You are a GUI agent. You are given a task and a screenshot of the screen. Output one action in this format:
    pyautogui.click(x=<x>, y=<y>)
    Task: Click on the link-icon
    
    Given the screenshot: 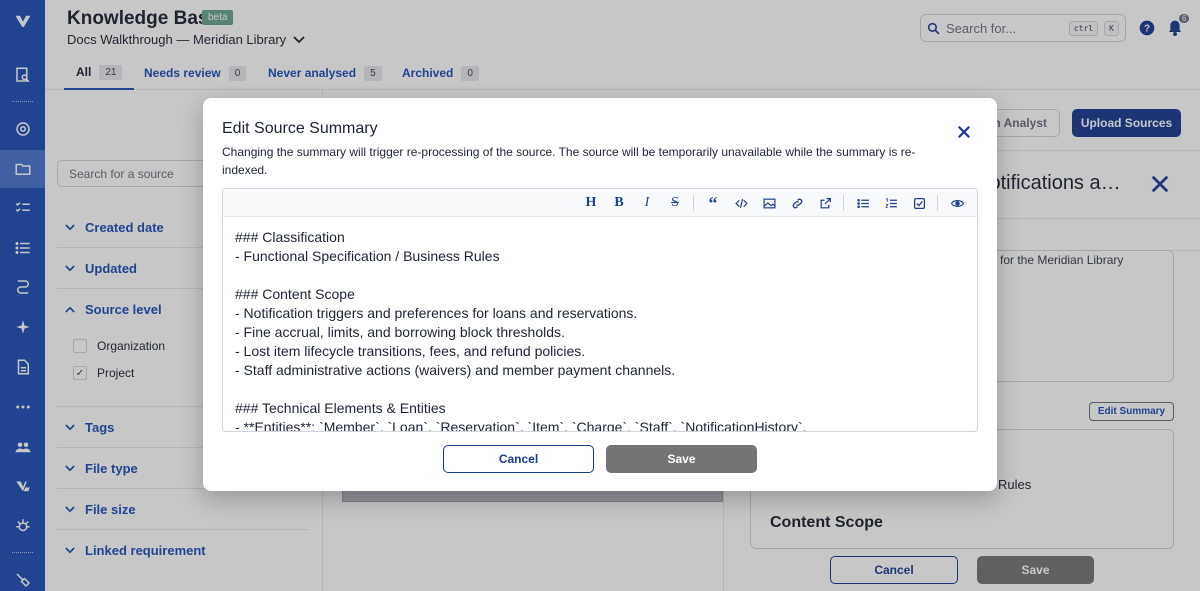 What is the action you would take?
    pyautogui.click(x=797, y=203)
    